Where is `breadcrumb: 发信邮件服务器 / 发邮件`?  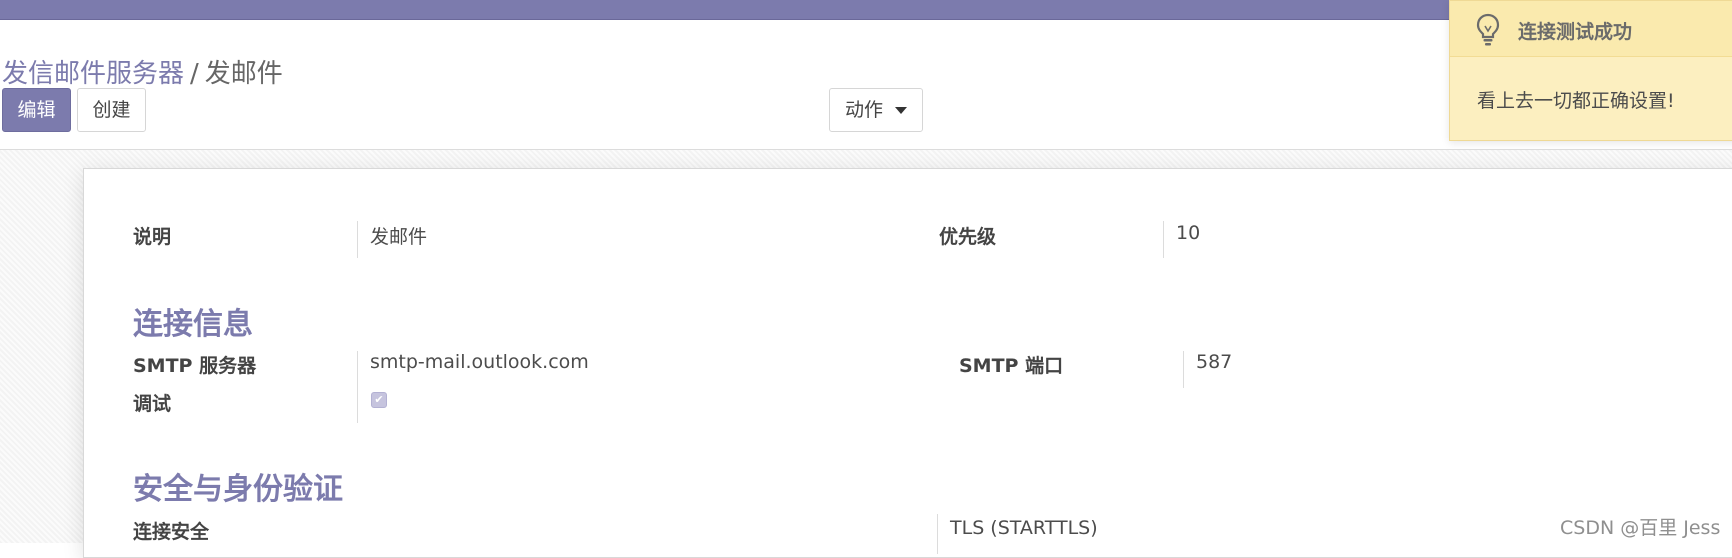 breadcrumb: 发信邮件服务器 / 发邮件 is located at coordinates (142, 74).